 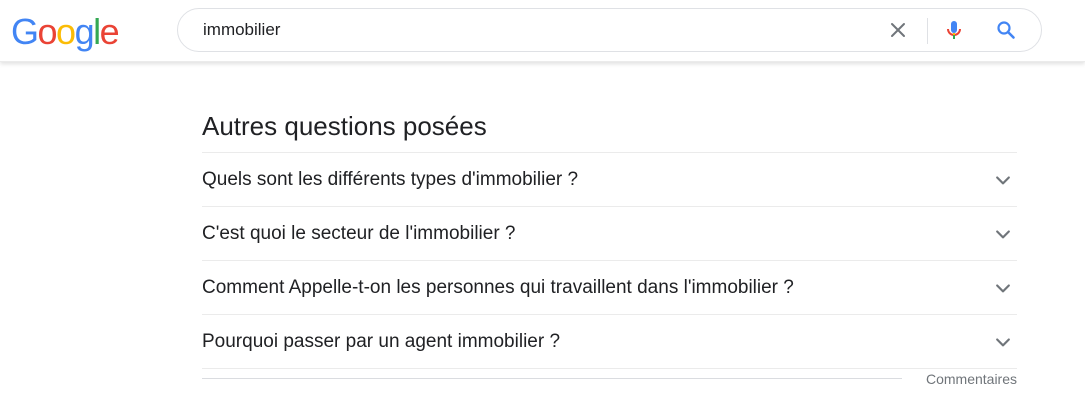 I want to click on search-box, so click(x=609, y=30).